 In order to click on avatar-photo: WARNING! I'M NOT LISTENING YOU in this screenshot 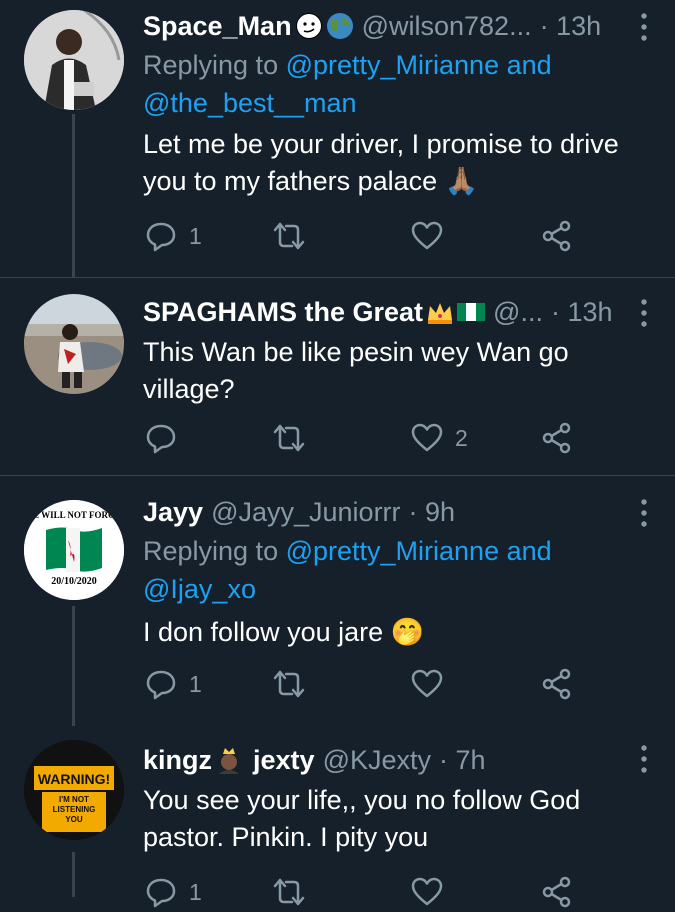, I will do `click(74, 790)`.